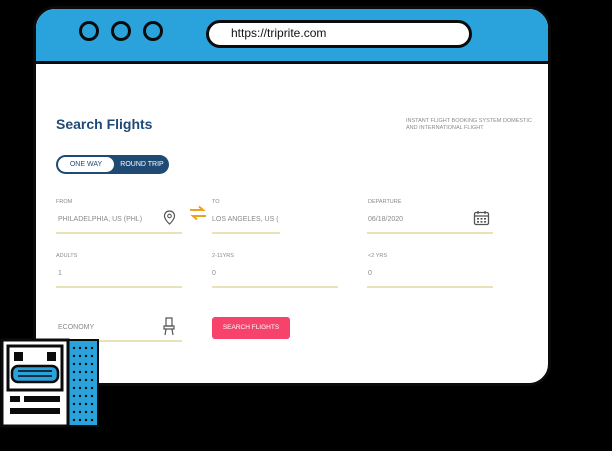 The height and width of the screenshot is (451, 612). I want to click on children-field: 0, so click(214, 273).